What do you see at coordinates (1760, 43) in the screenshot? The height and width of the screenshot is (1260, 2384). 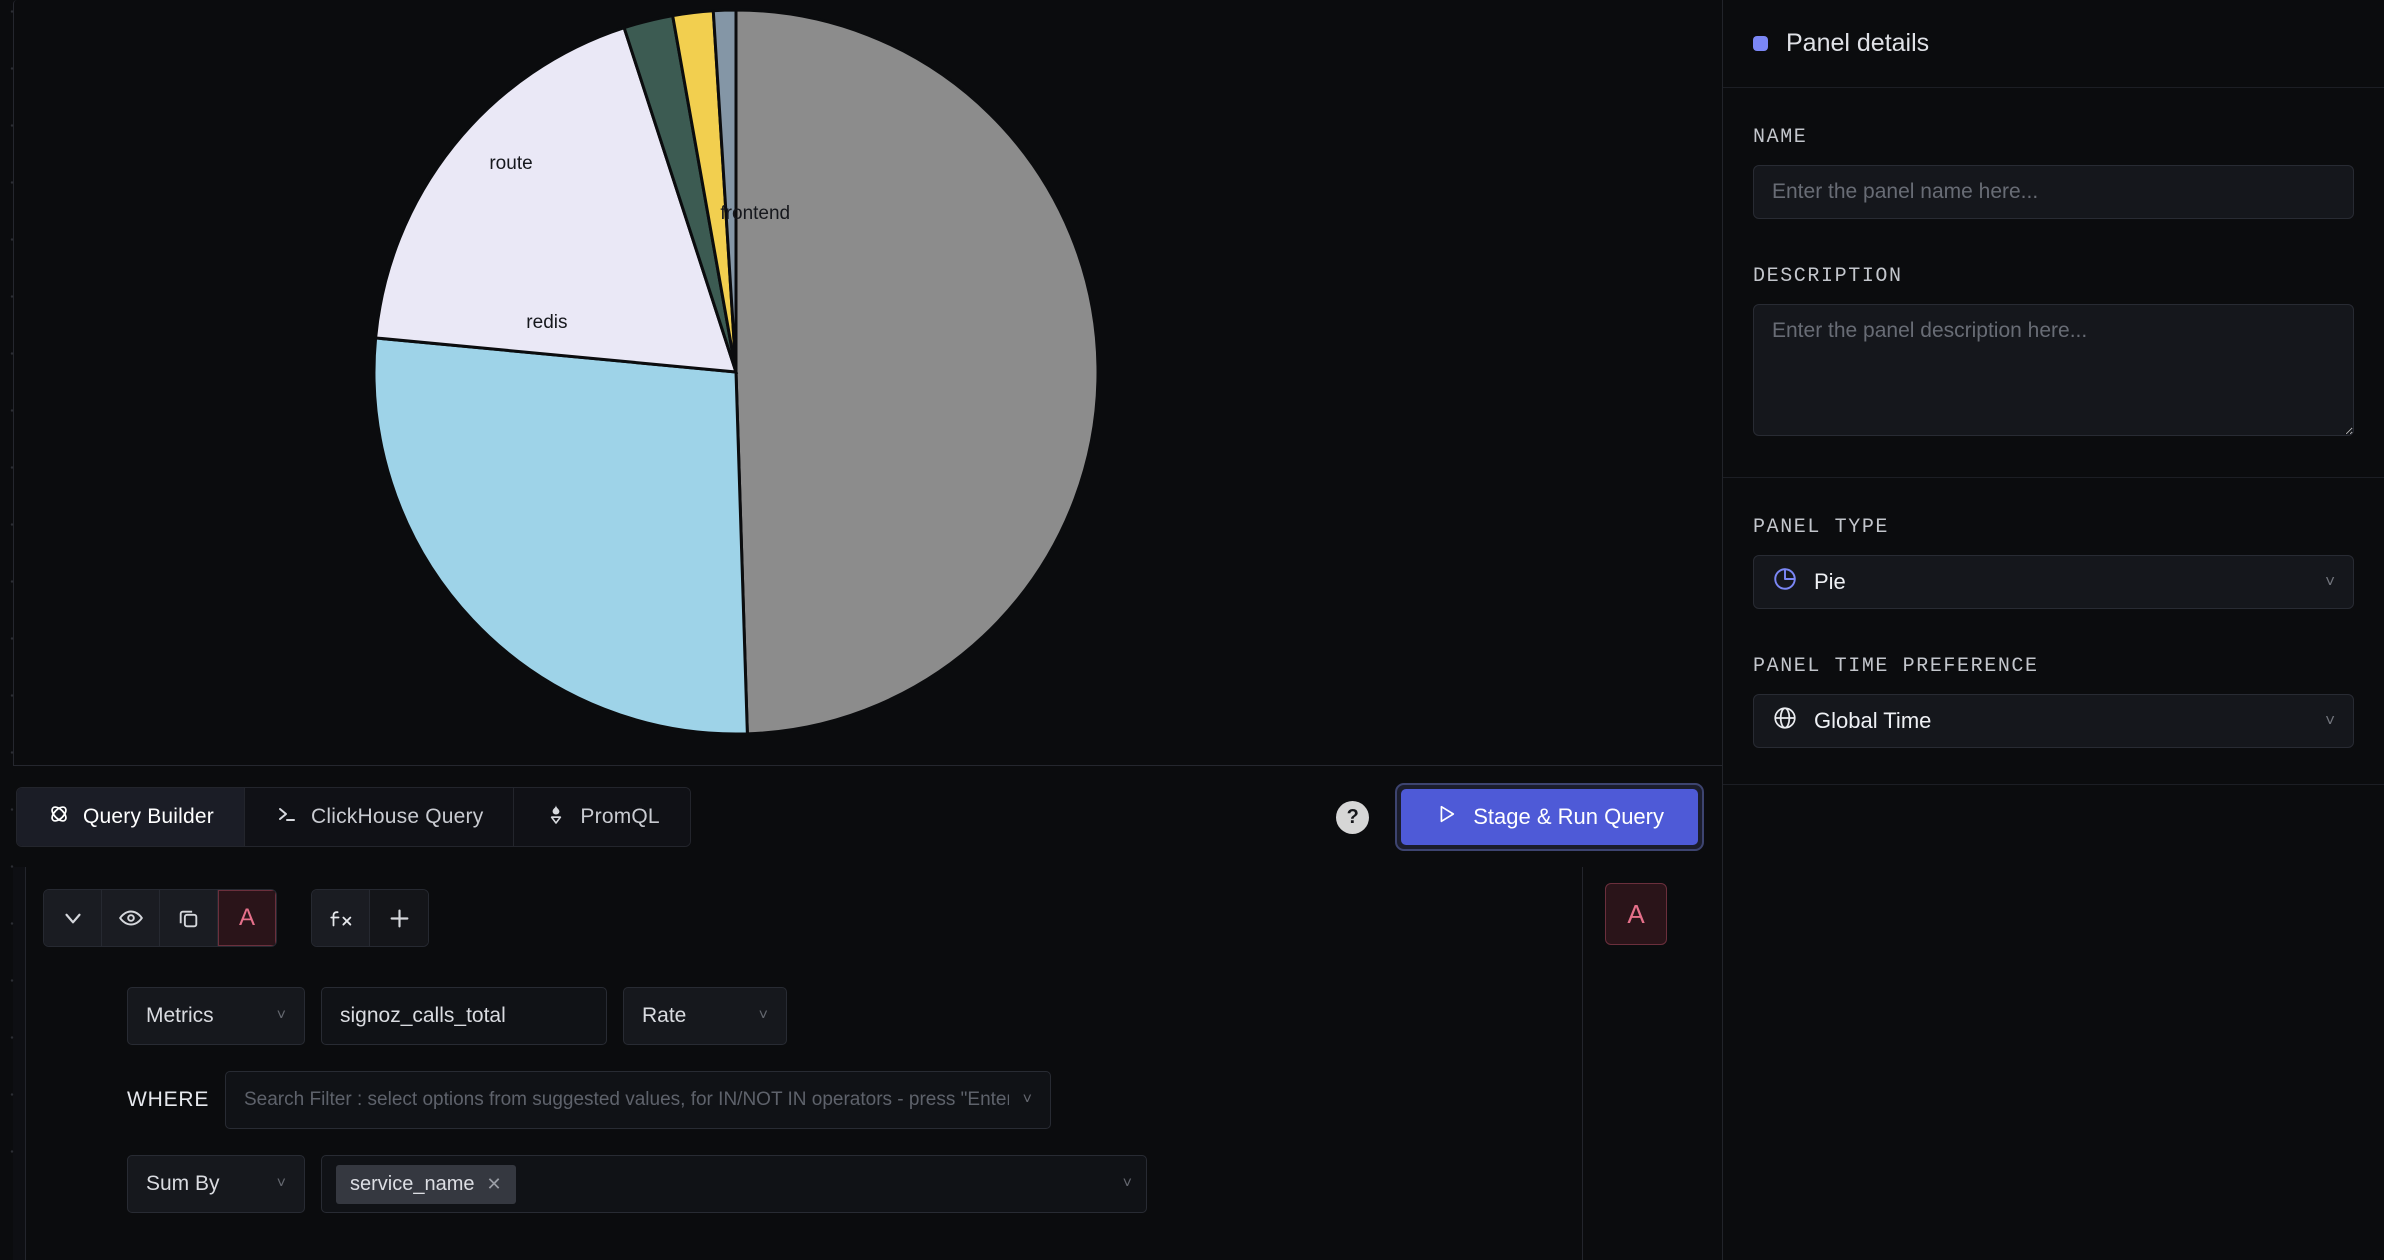 I see `panel-details-bullet-icon` at bounding box center [1760, 43].